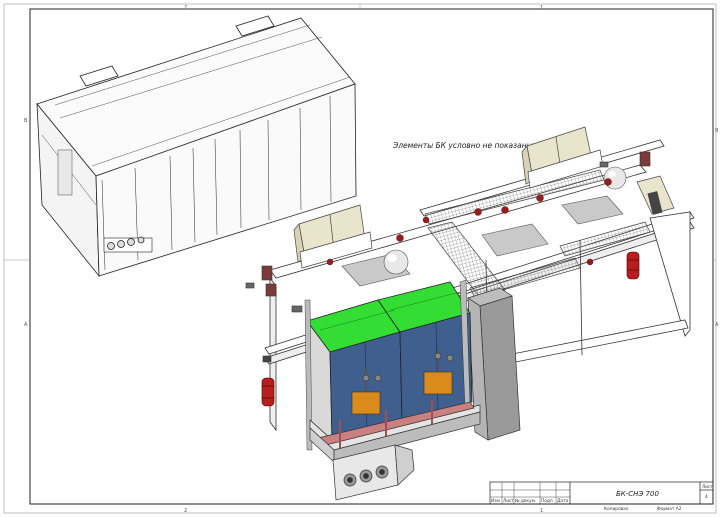 This screenshot has height=517, width=720. I want to click on junction-box, so click(655, 195).